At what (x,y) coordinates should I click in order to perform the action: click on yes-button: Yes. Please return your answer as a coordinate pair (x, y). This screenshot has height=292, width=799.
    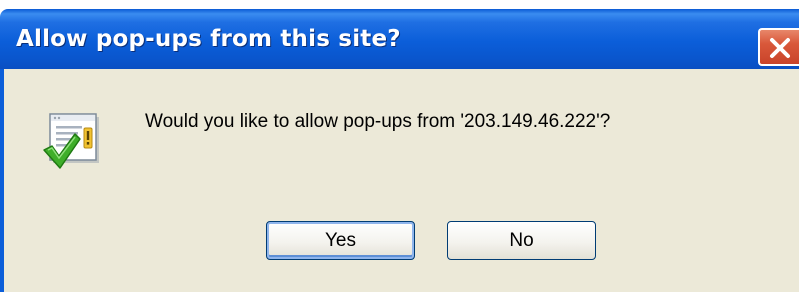
    Looking at the image, I should click on (340, 240).